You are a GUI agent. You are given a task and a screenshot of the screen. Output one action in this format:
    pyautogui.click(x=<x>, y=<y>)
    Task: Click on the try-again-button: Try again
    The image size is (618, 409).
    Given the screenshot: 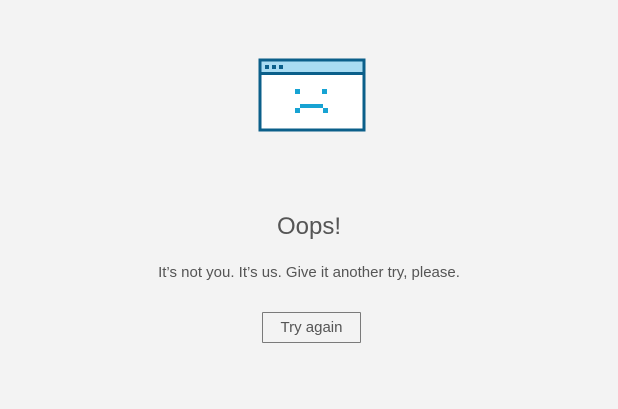 What is the action you would take?
    pyautogui.click(x=311, y=327)
    